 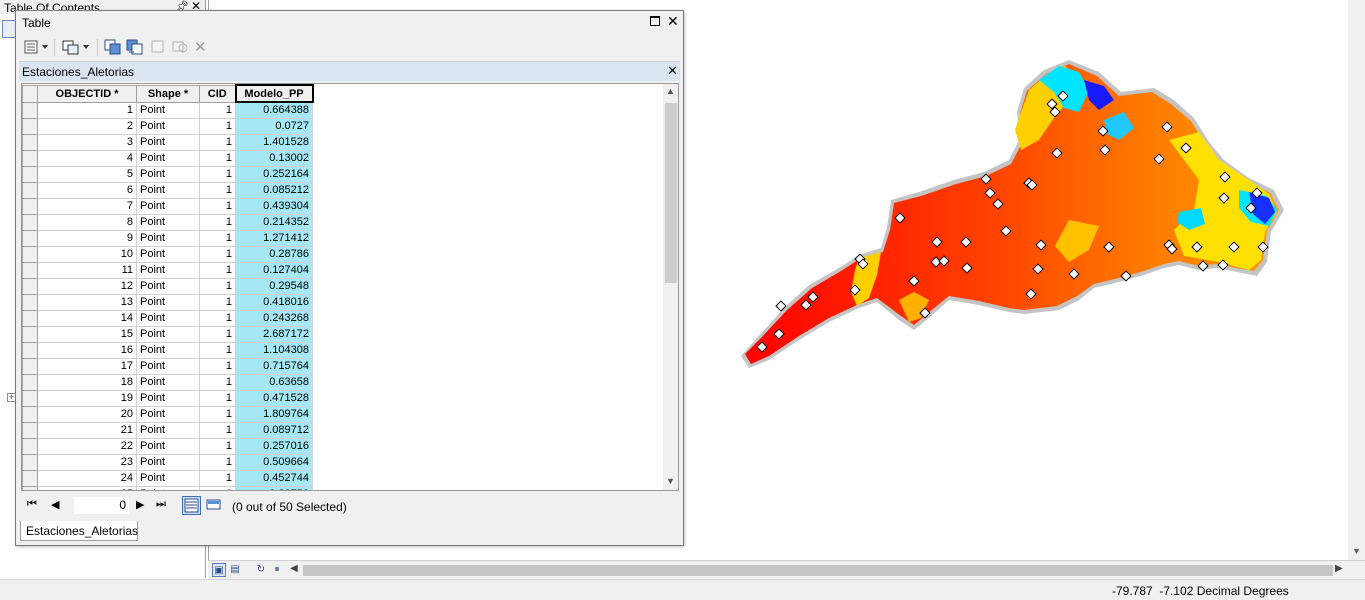 I want to click on cell-modelo-pp: 0.29548, so click(x=274, y=286).